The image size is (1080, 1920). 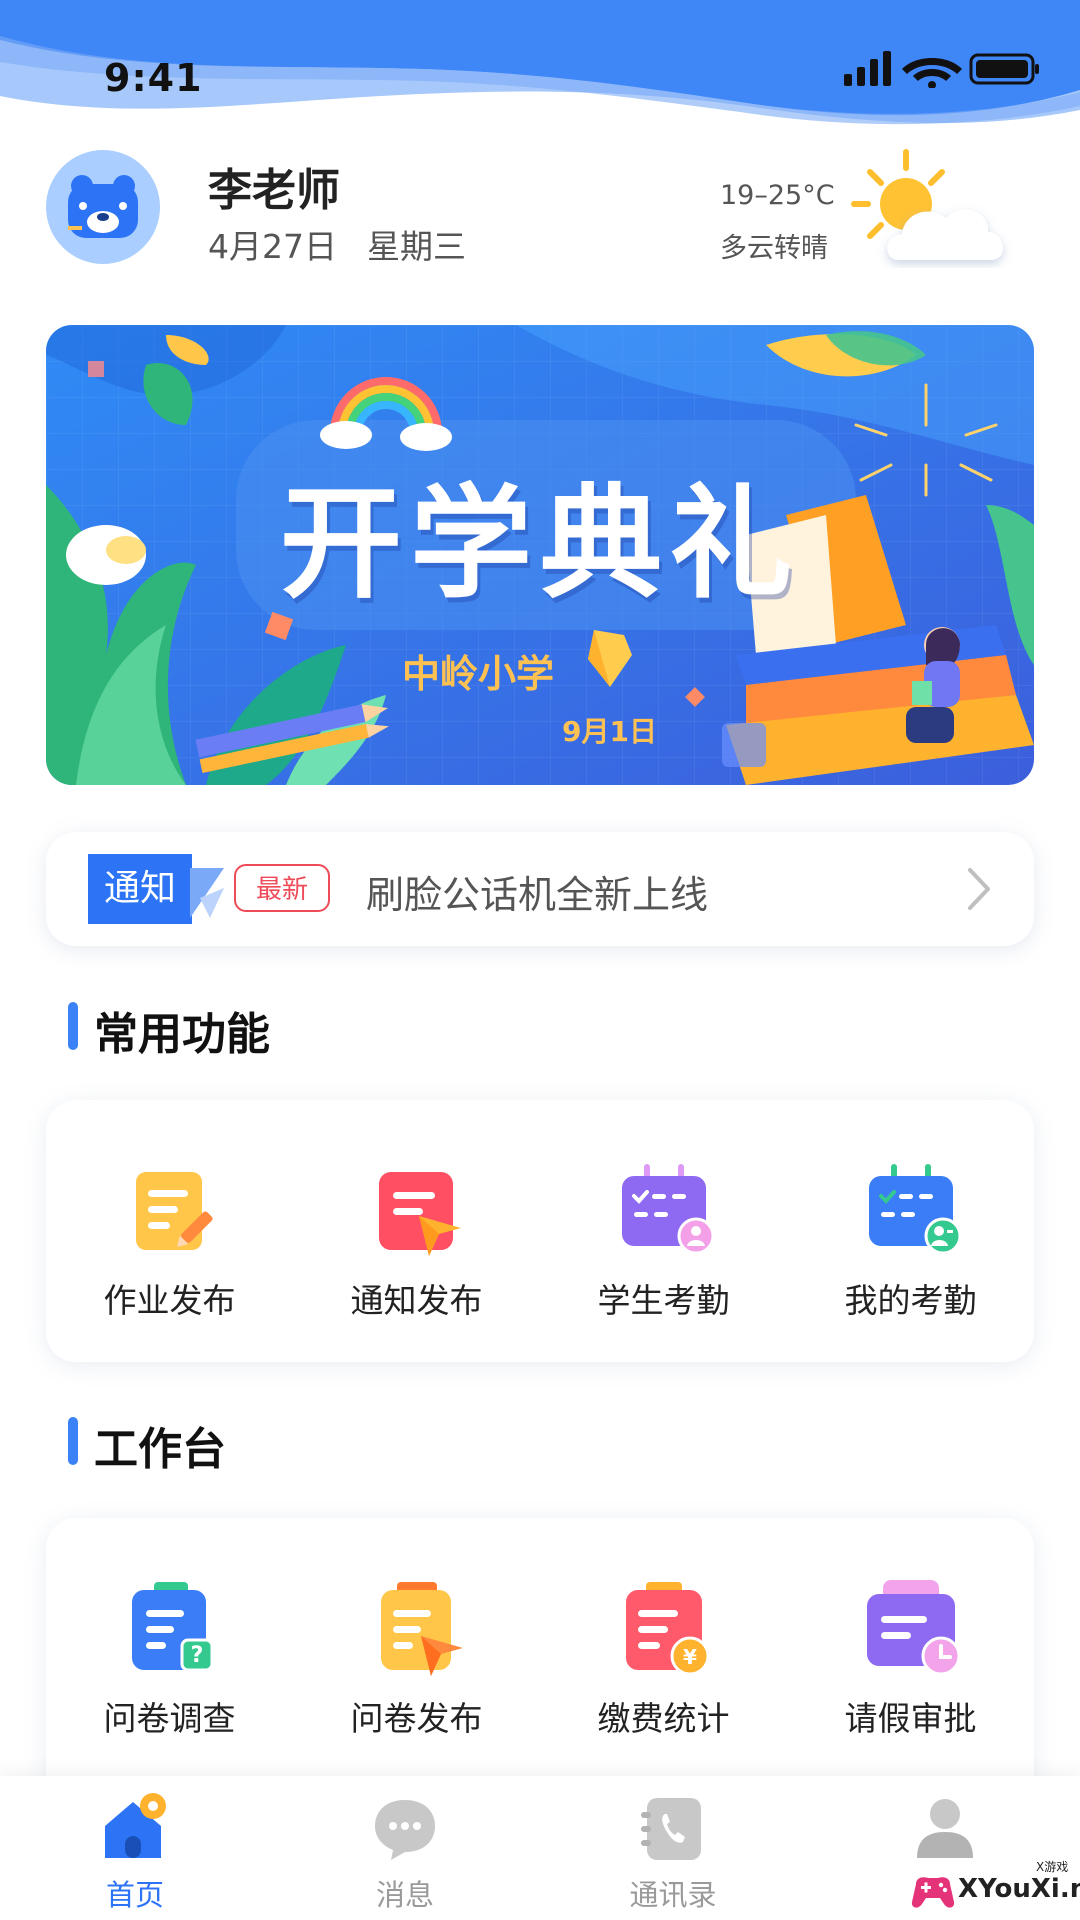 What do you see at coordinates (174, 1211) in the screenshot?
I see `homework-publish-icon` at bounding box center [174, 1211].